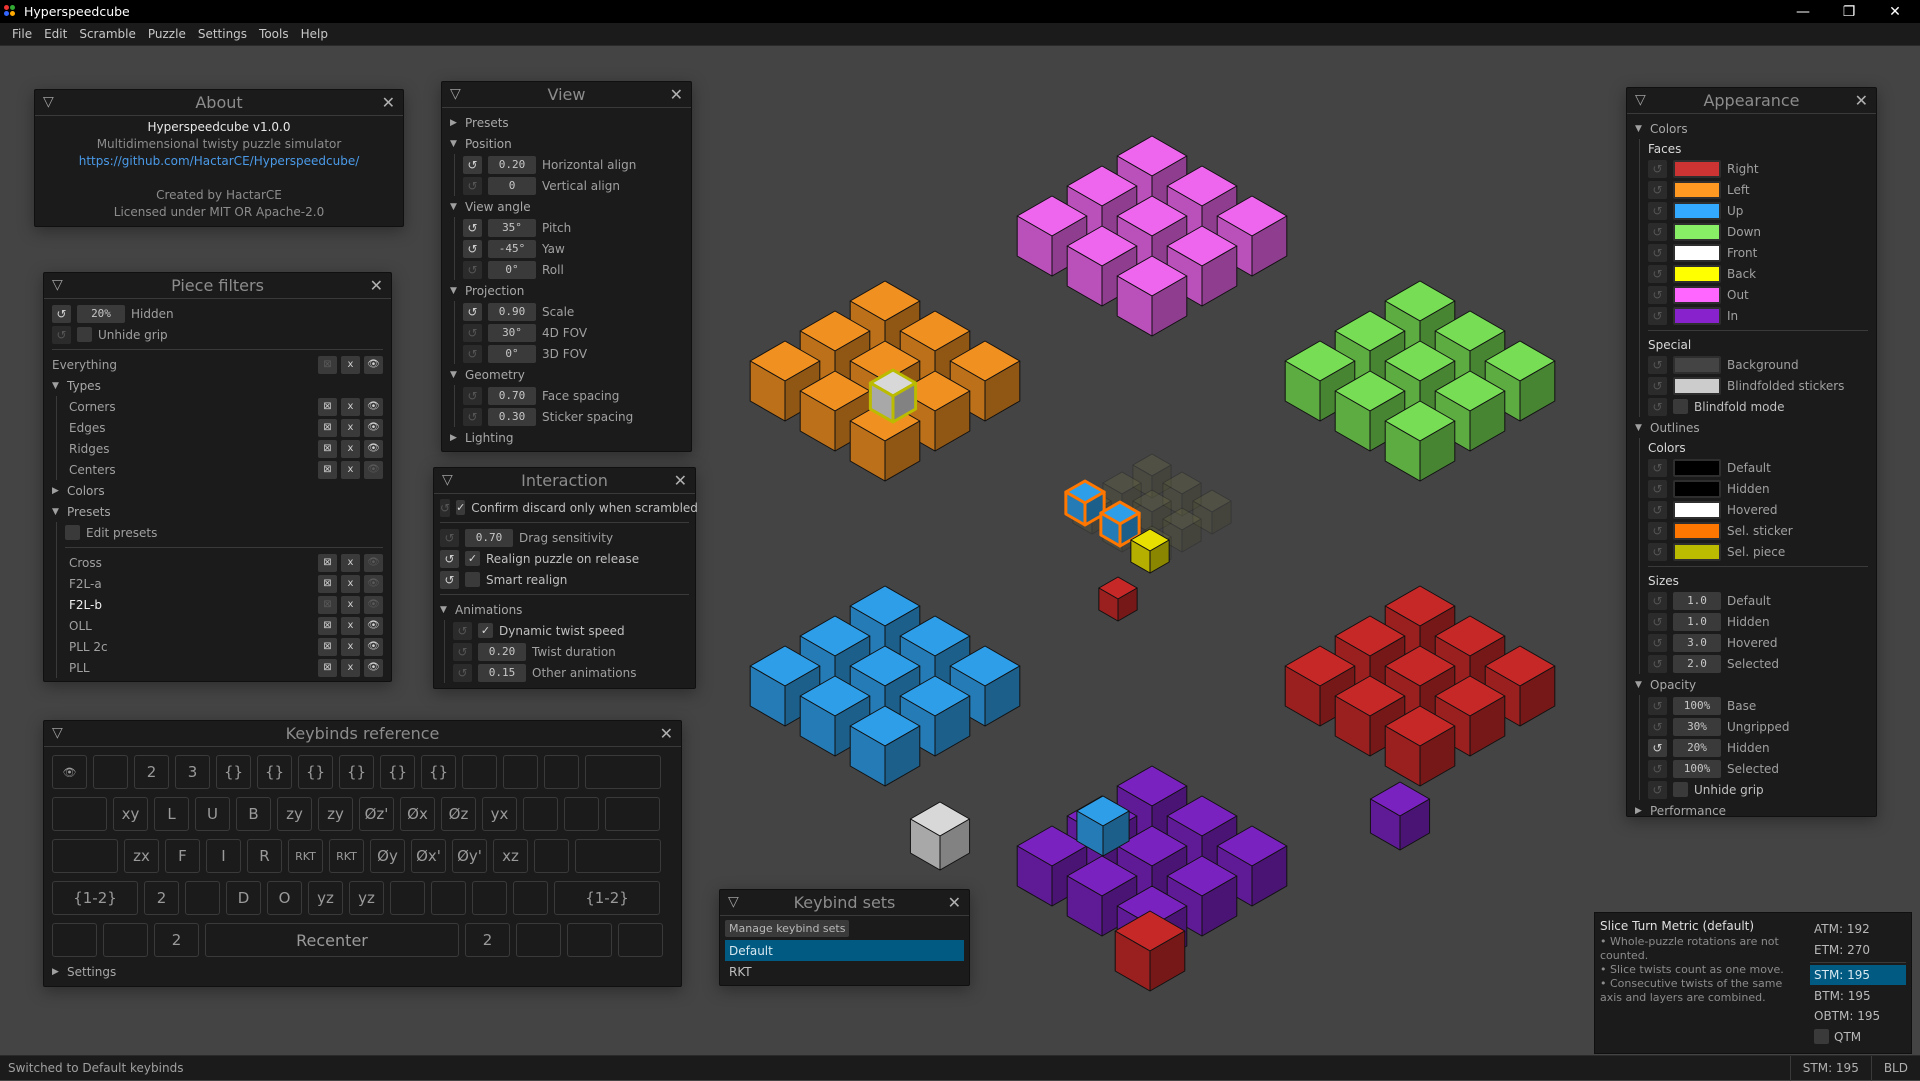  What do you see at coordinates (1858, 950) in the screenshot?
I see `metric-etm: ETM: 270` at bounding box center [1858, 950].